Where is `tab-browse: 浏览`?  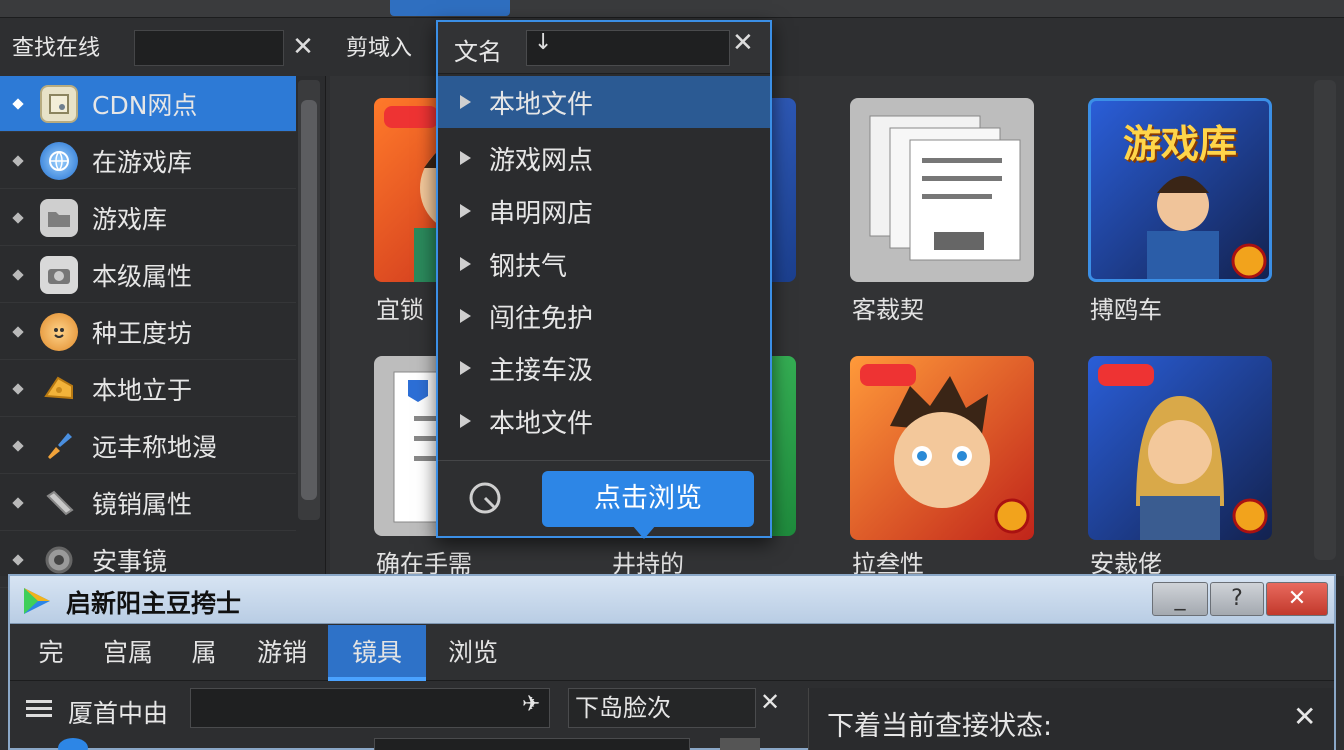 tab-browse: 浏览 is located at coordinates (473, 653).